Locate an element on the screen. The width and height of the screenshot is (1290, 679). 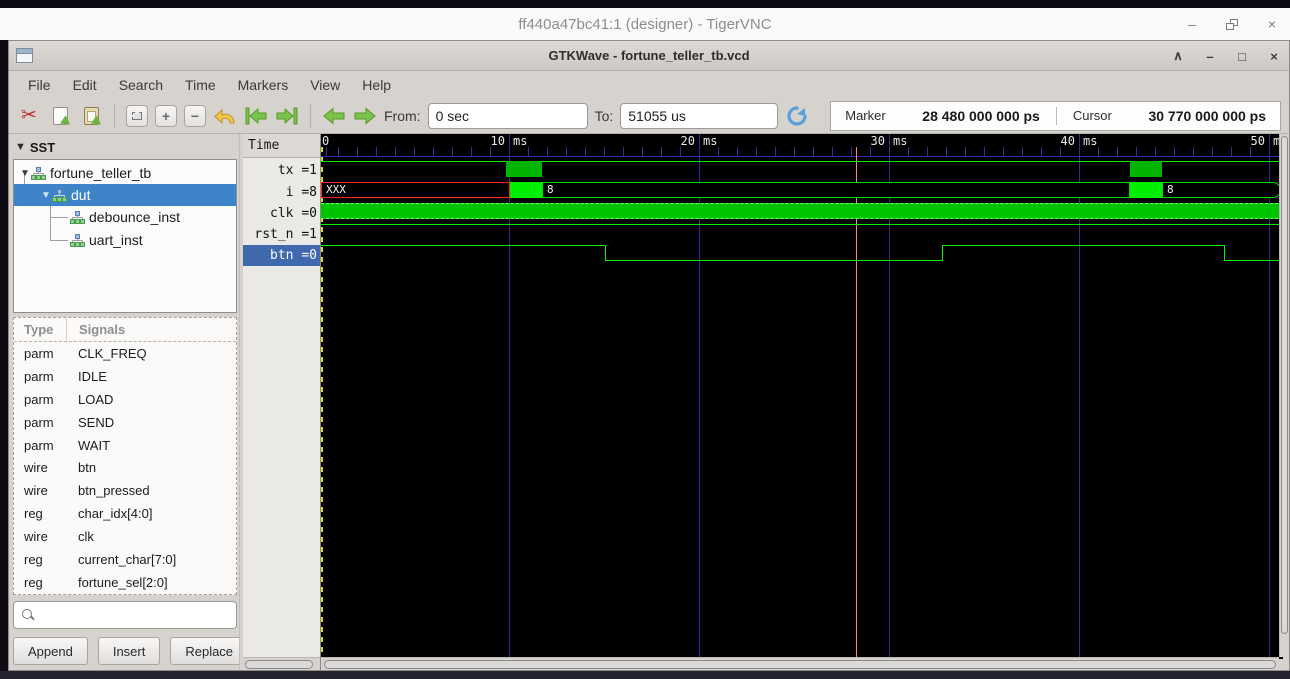
menu-markers: Markers is located at coordinates (263, 85).